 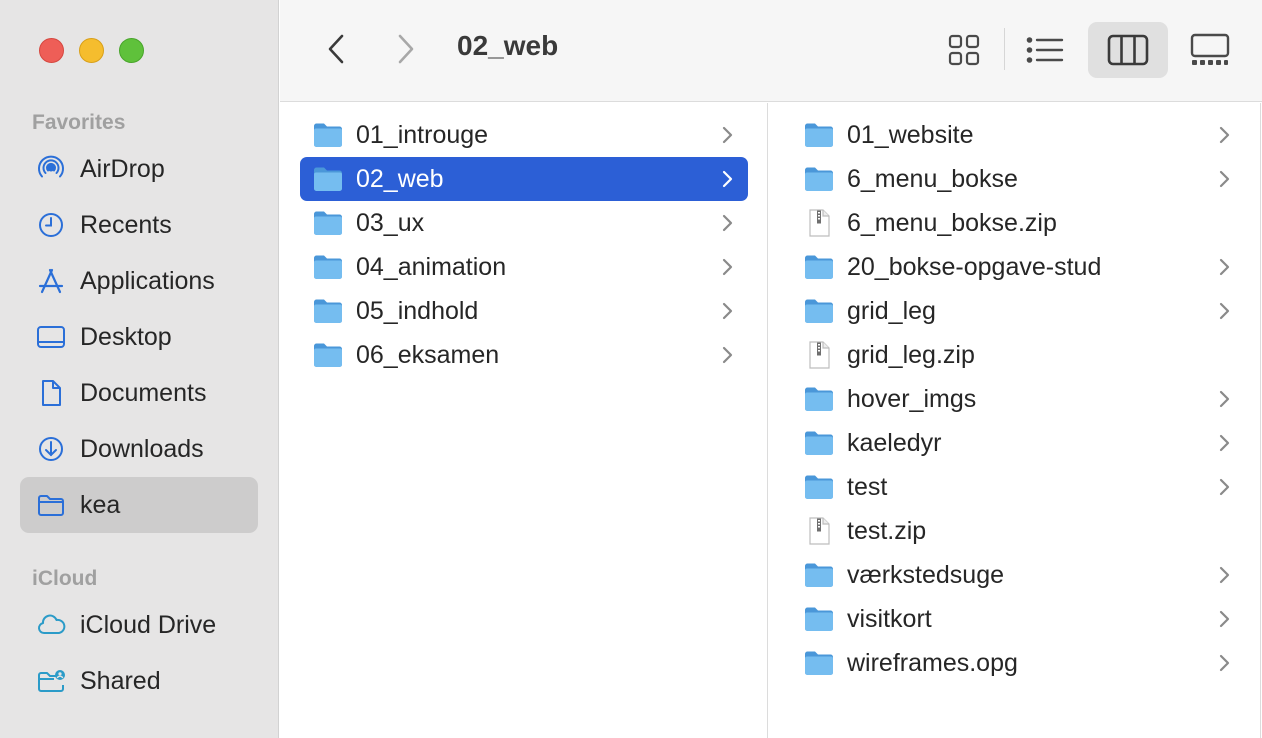 I want to click on list-view-icon, so click(x=1045, y=50).